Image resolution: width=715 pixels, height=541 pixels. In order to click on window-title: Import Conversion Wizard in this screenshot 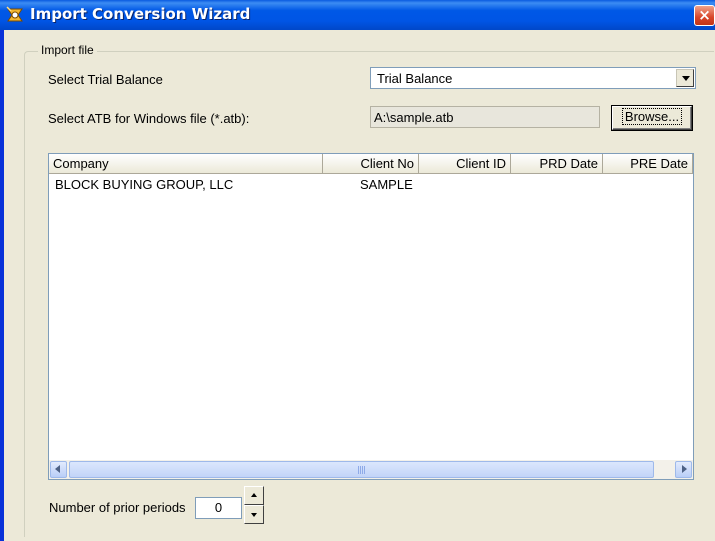, I will do `click(140, 14)`.